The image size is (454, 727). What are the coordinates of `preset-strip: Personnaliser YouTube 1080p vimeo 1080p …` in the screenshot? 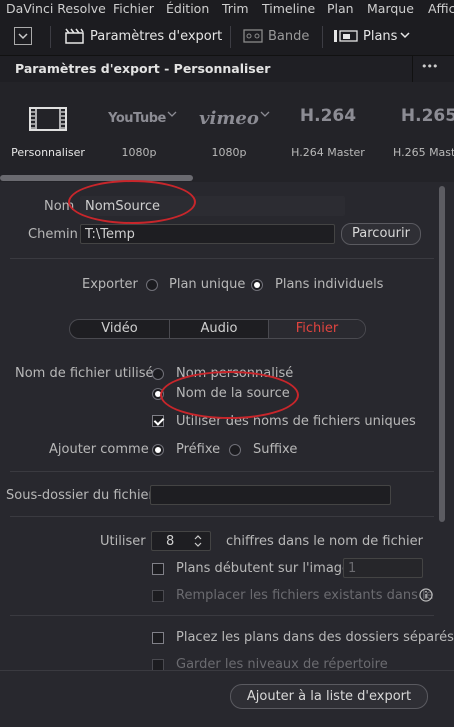 It's located at (227, 132).